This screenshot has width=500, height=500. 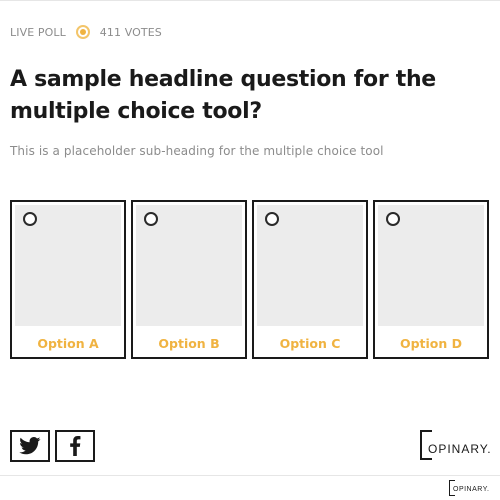 What do you see at coordinates (460, 449) in the screenshot?
I see `logo-text: OPINARY.` at bounding box center [460, 449].